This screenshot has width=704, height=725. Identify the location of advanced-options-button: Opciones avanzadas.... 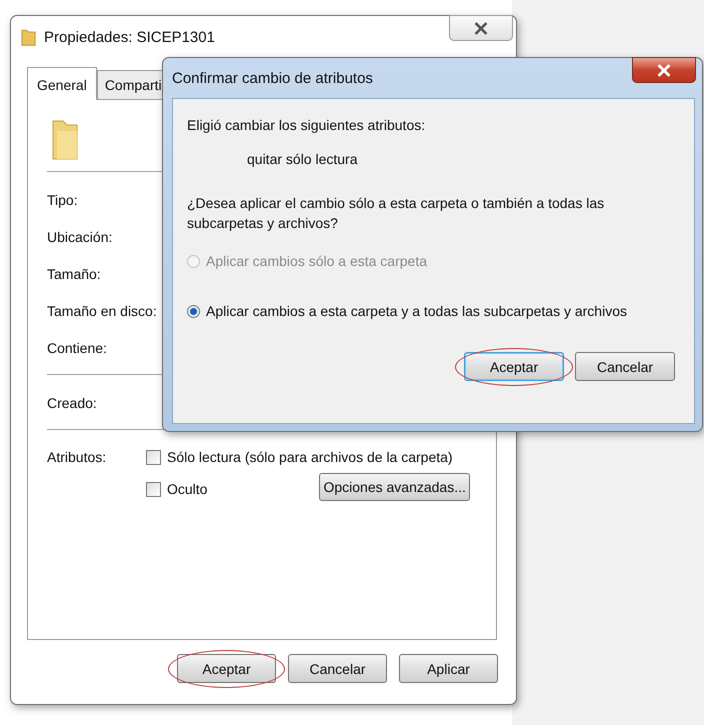
(394, 487).